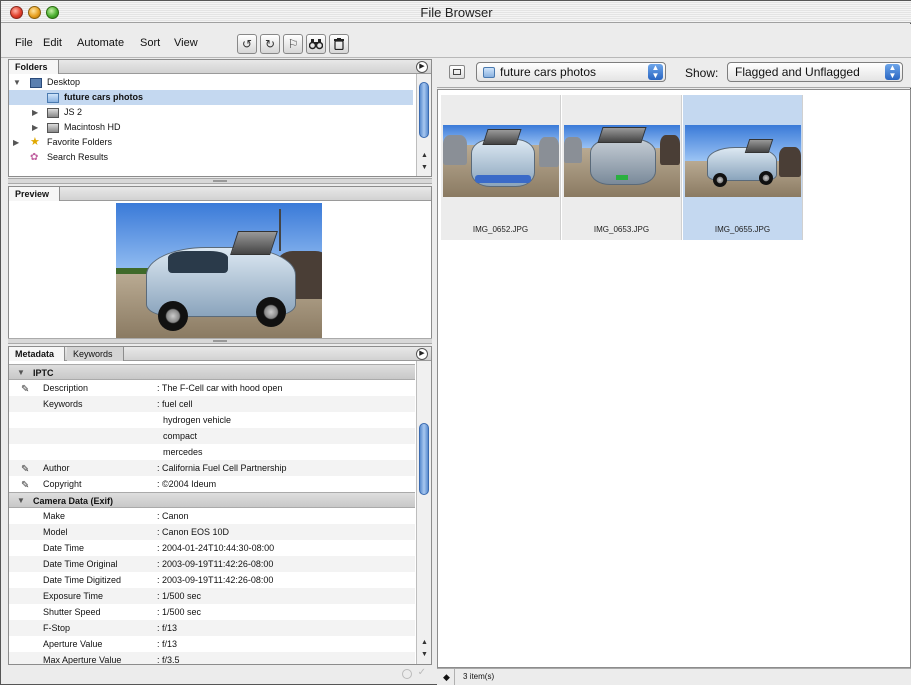 The image size is (911, 685). What do you see at coordinates (222, 468) in the screenshot?
I see `metadata-value: : California Fuel Cell Partnership` at bounding box center [222, 468].